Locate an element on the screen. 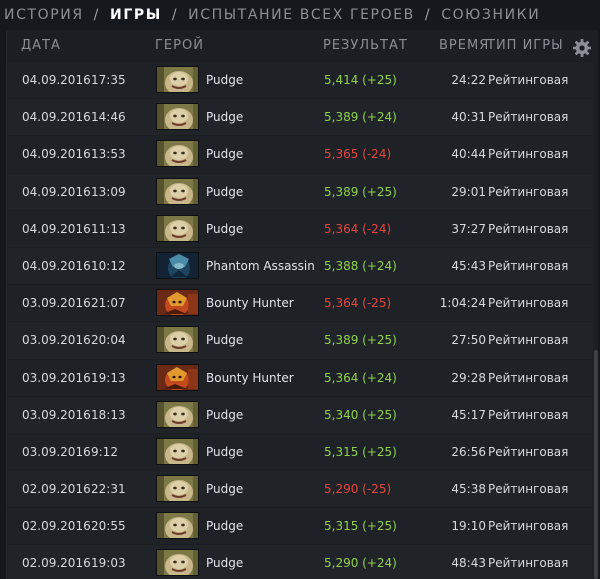 The image size is (600, 579). match-result: 5,340 (+25) is located at coordinates (360, 414).